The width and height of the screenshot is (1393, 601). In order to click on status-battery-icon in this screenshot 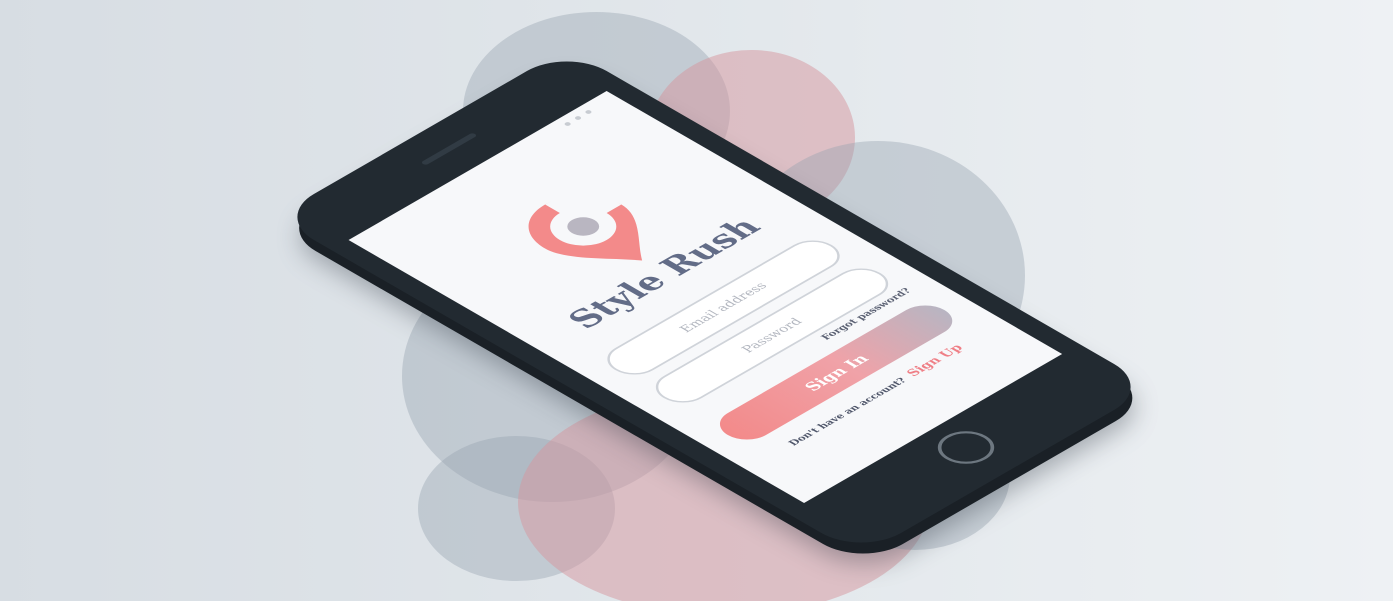, I will do `click(588, 112)`.